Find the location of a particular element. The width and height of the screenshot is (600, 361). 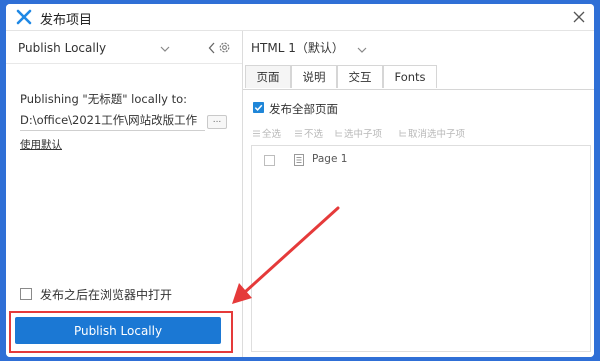

settings-tabs: 页面 说明 交互 Fonts is located at coordinates (418, 77).